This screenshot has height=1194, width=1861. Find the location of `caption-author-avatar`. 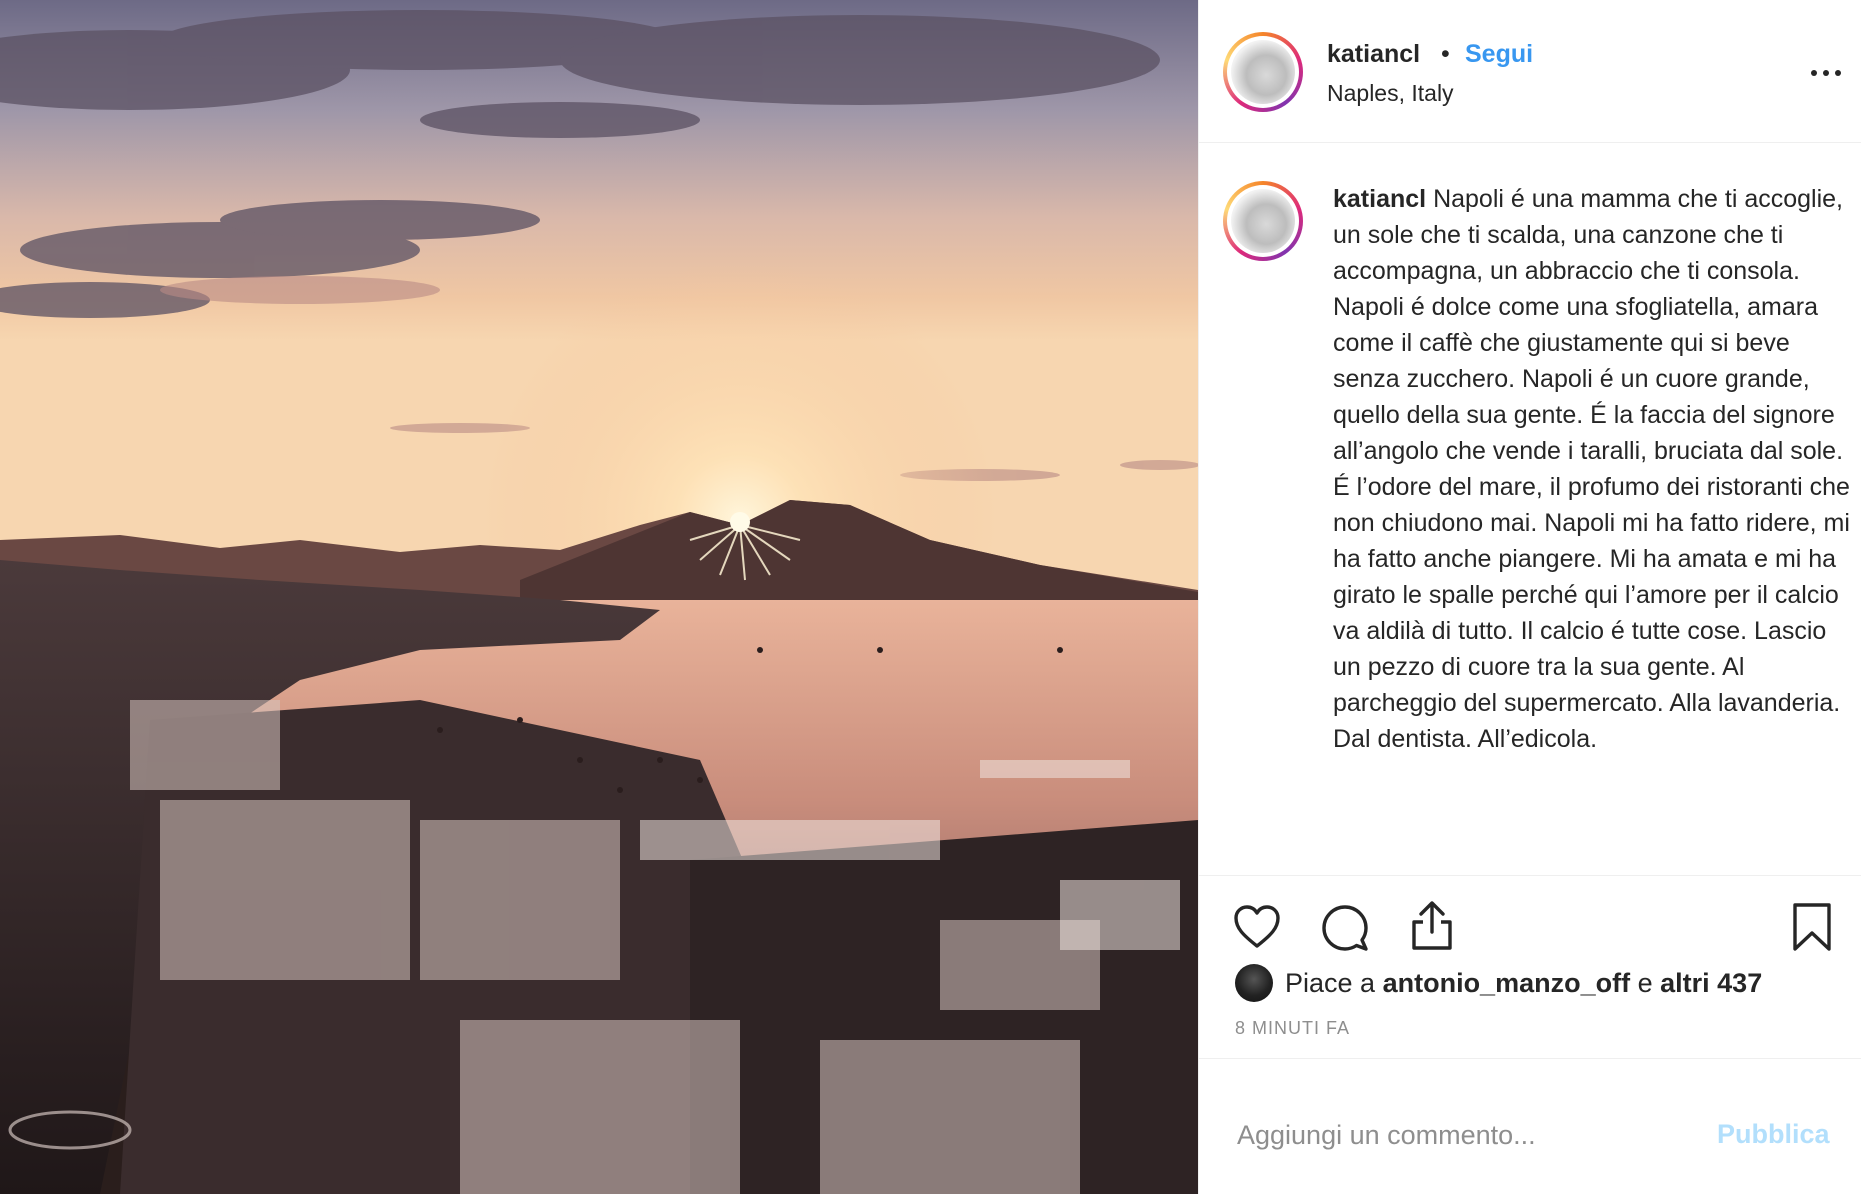

caption-author-avatar is located at coordinates (1263, 220).